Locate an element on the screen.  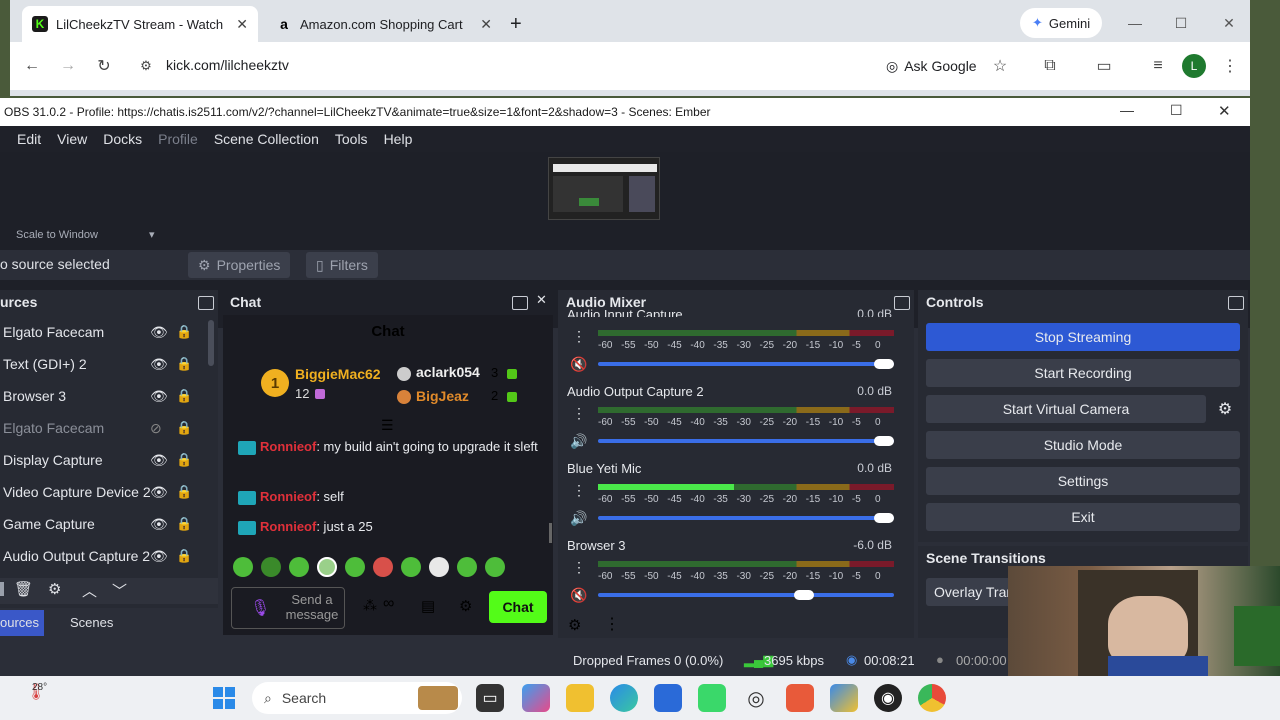
studio-mode-button: Studio Mode is located at coordinates (1083, 445).